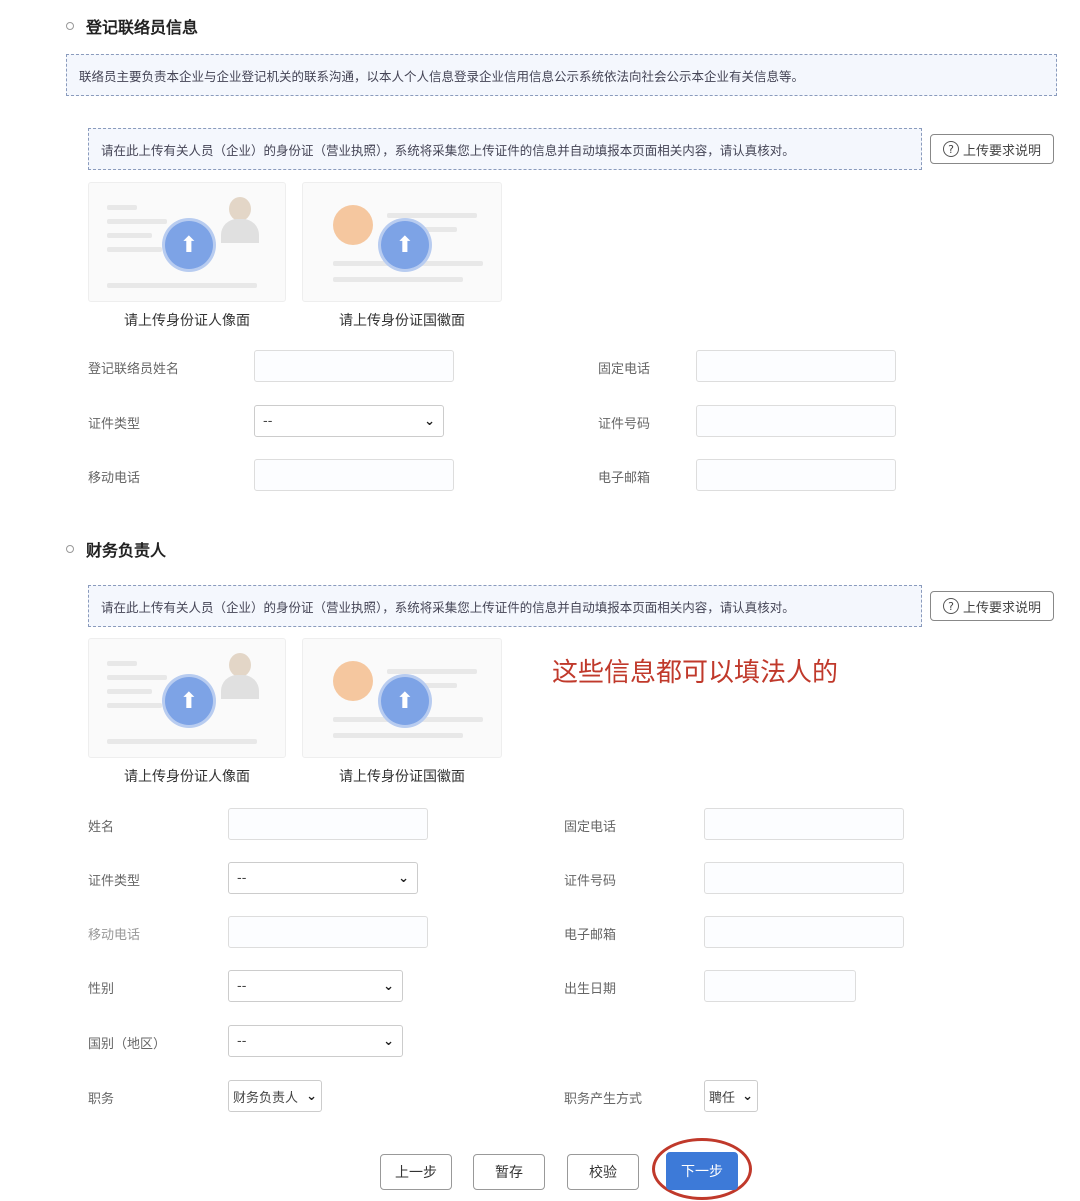  What do you see at coordinates (127, 1044) in the screenshot?
I see `finance-nationality-label: 国别（地区）` at bounding box center [127, 1044].